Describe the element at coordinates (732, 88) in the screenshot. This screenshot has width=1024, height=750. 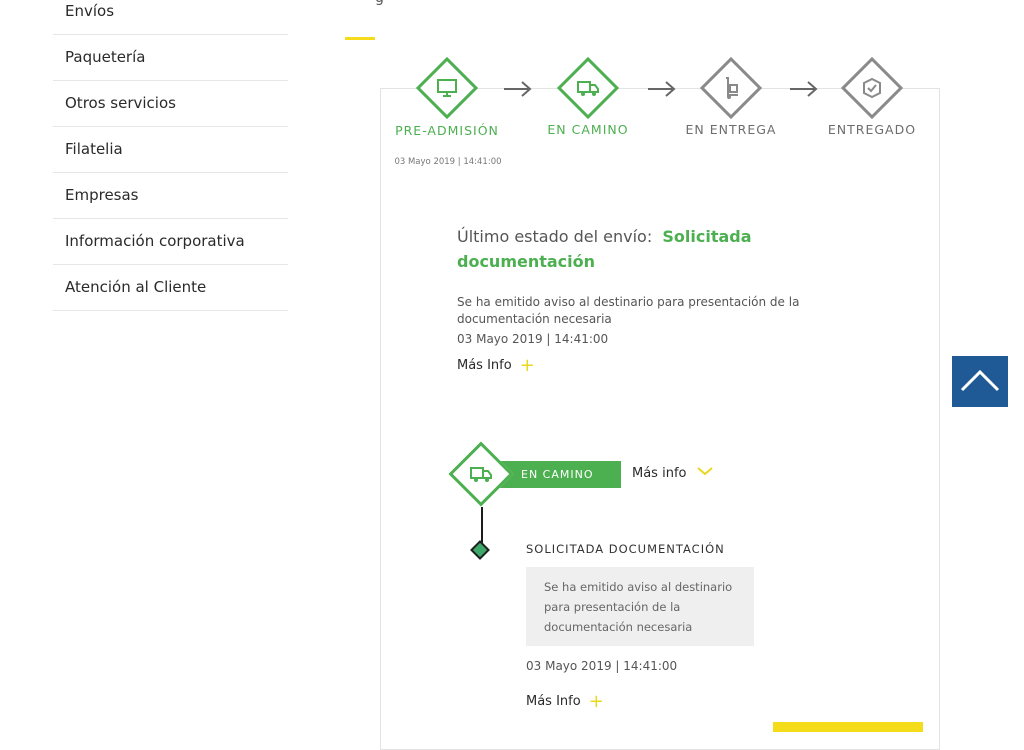
I see `hand-truck-icon` at that location.